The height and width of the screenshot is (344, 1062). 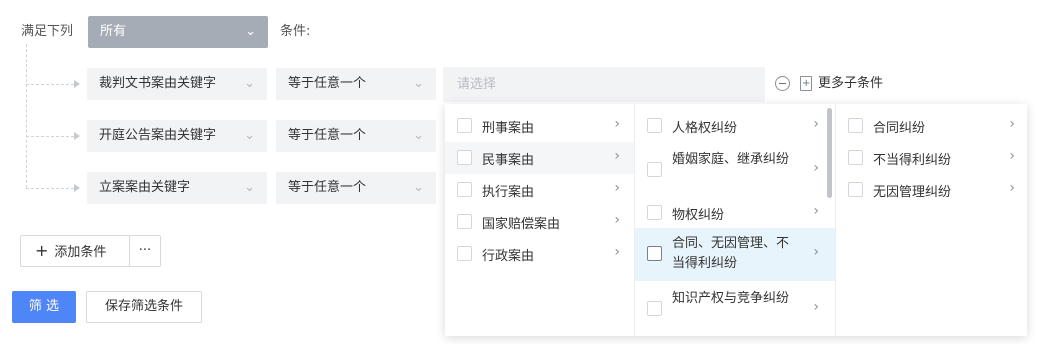 I want to click on minus-circle-icon, so click(x=782, y=83).